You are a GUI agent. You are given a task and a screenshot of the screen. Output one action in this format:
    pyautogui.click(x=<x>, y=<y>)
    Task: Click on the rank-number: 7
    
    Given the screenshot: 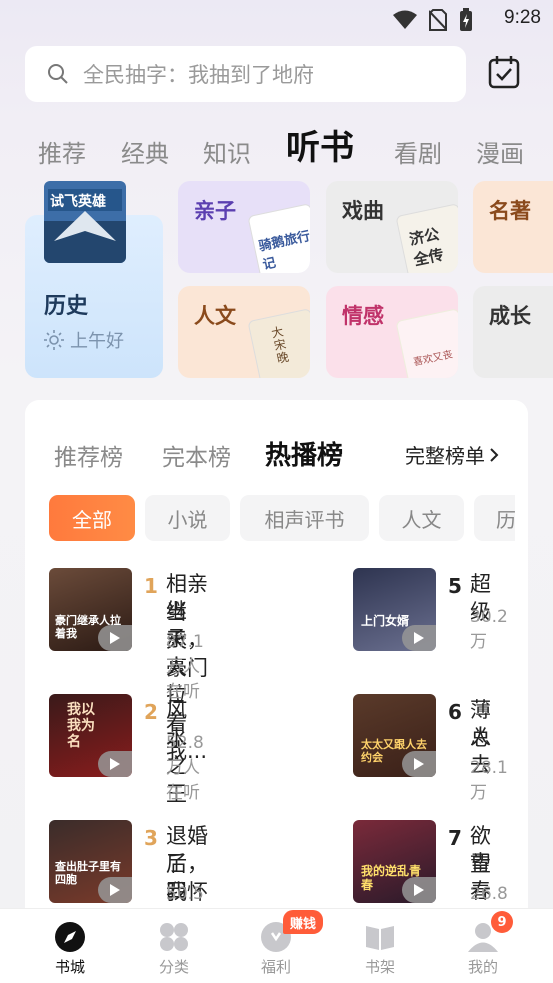 What is the action you would take?
    pyautogui.click(x=455, y=838)
    